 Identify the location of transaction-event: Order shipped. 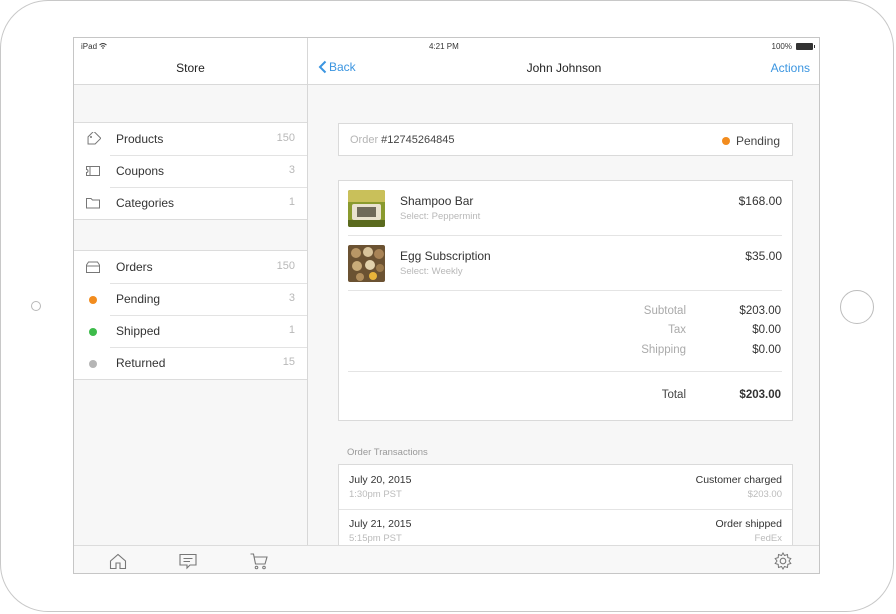
(748, 524).